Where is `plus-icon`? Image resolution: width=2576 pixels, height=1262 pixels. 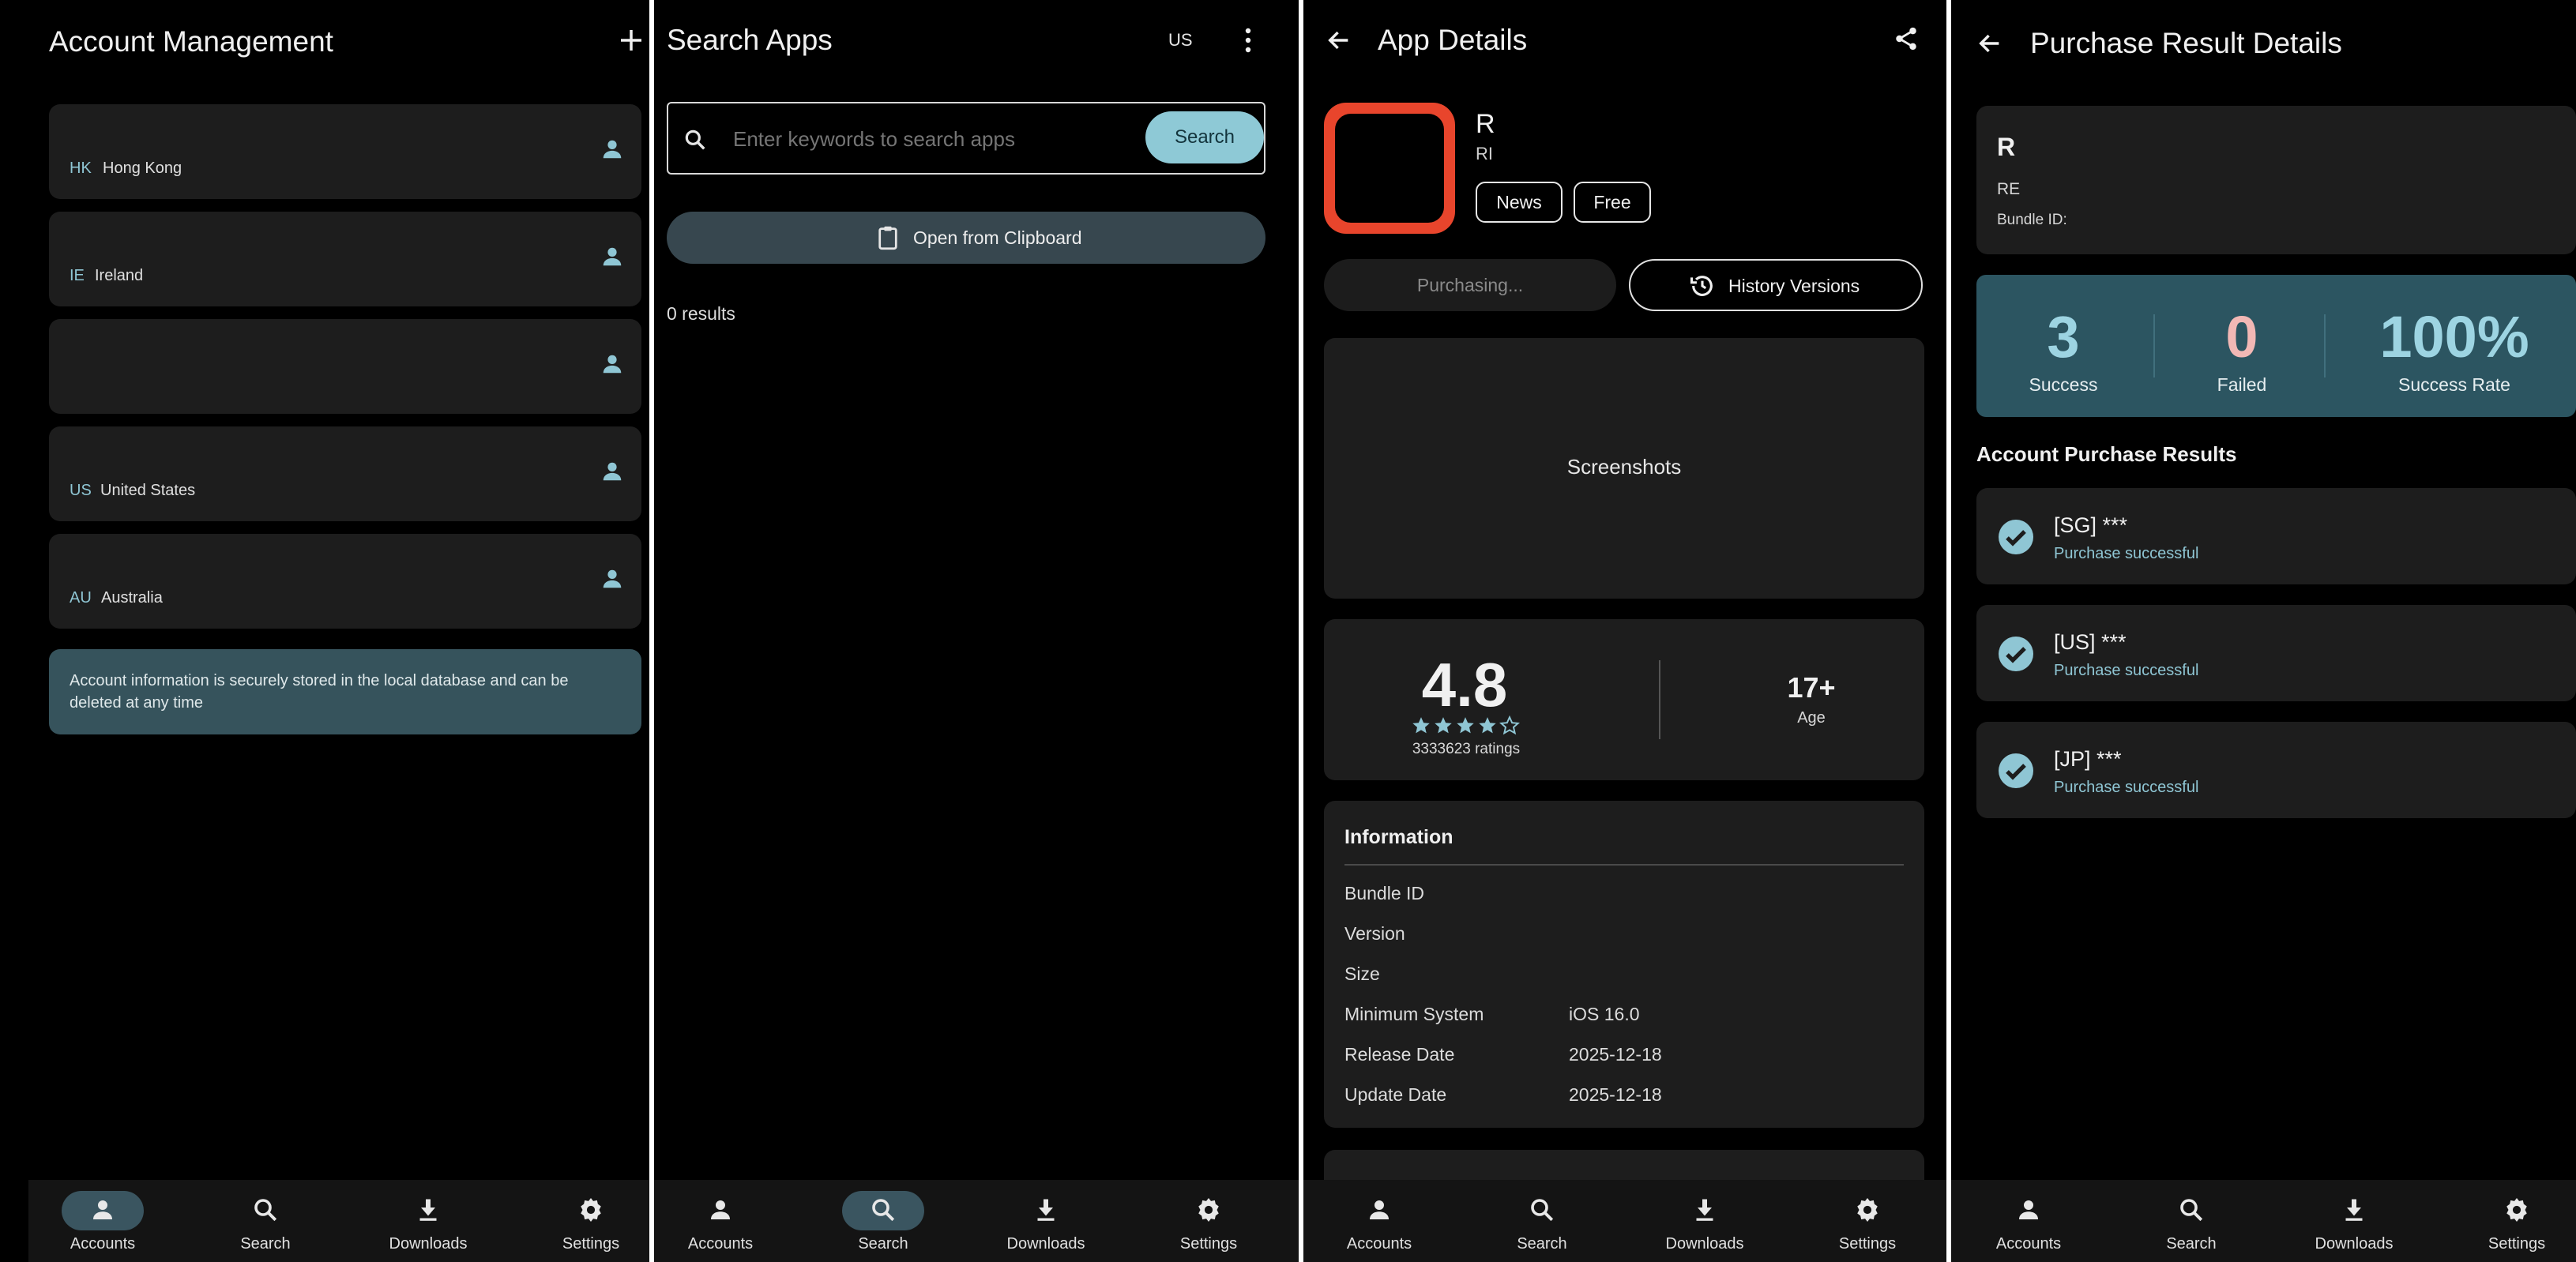 plus-icon is located at coordinates (631, 40).